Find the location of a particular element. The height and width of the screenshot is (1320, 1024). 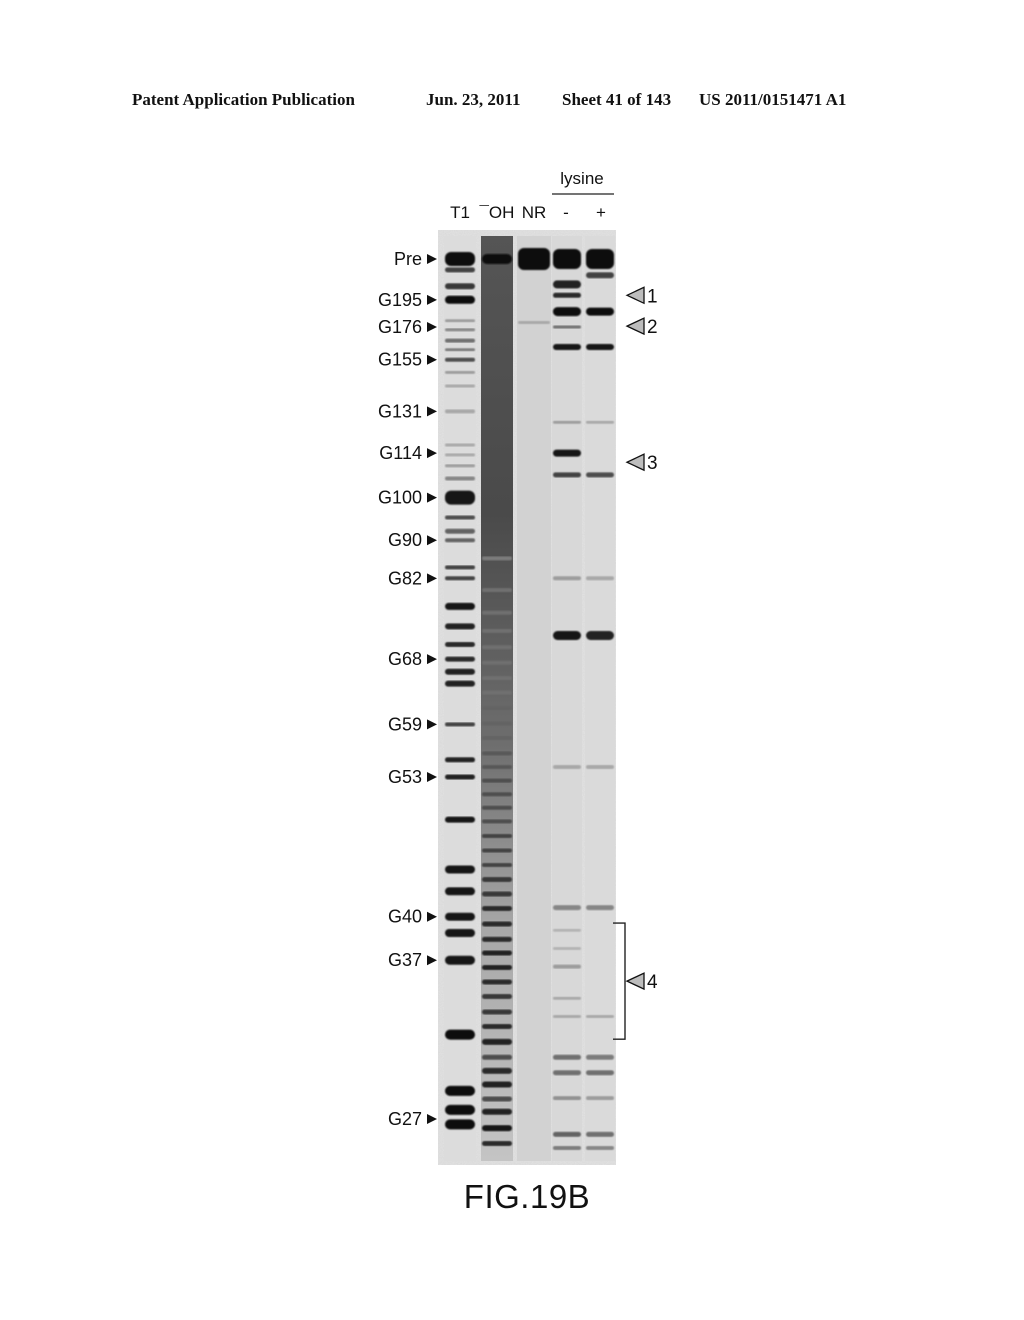

lane-labels: T1 ¯OH NR - + is located at coordinates (528, 212).